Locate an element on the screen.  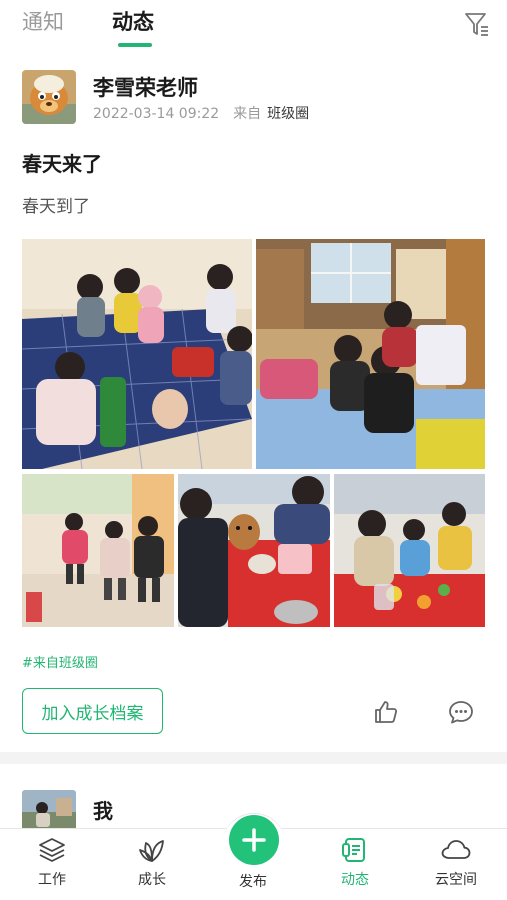
like-button is located at coordinates (386, 712).